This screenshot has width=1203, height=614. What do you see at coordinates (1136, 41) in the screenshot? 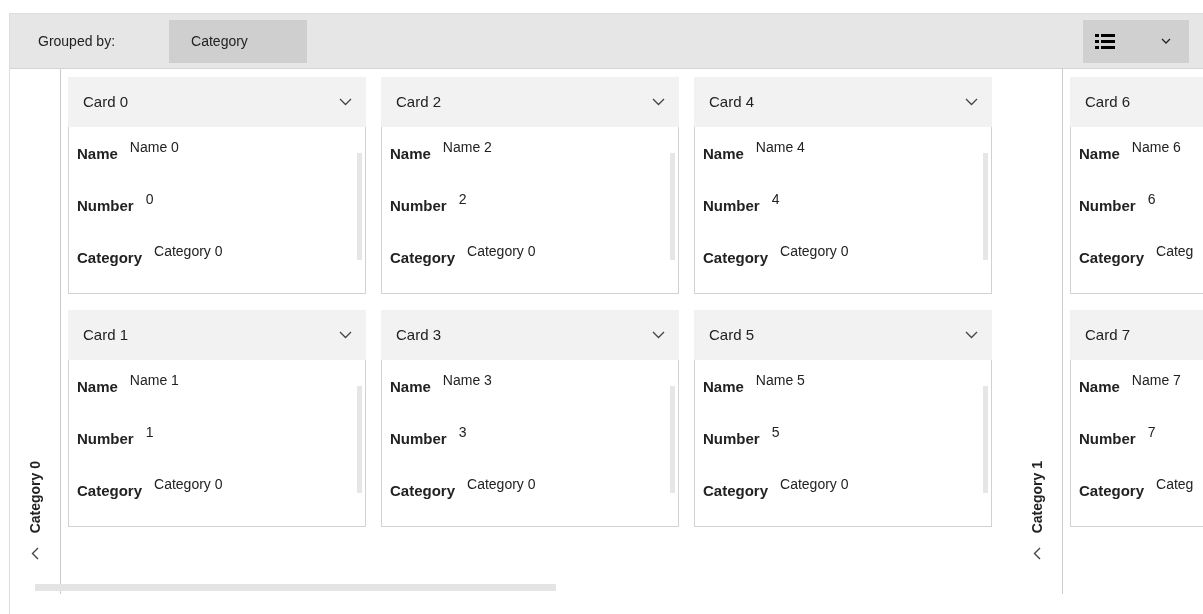
I see `view-mode-dropdown` at bounding box center [1136, 41].